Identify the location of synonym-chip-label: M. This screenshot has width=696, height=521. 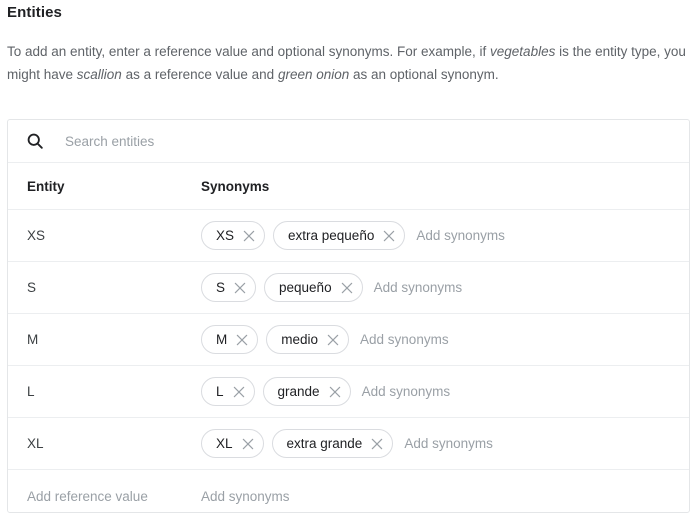
(222, 339).